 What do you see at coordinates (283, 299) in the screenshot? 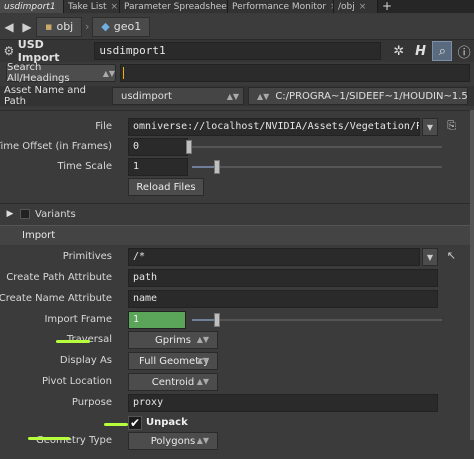
I see `create-name-attr-field: name` at bounding box center [283, 299].